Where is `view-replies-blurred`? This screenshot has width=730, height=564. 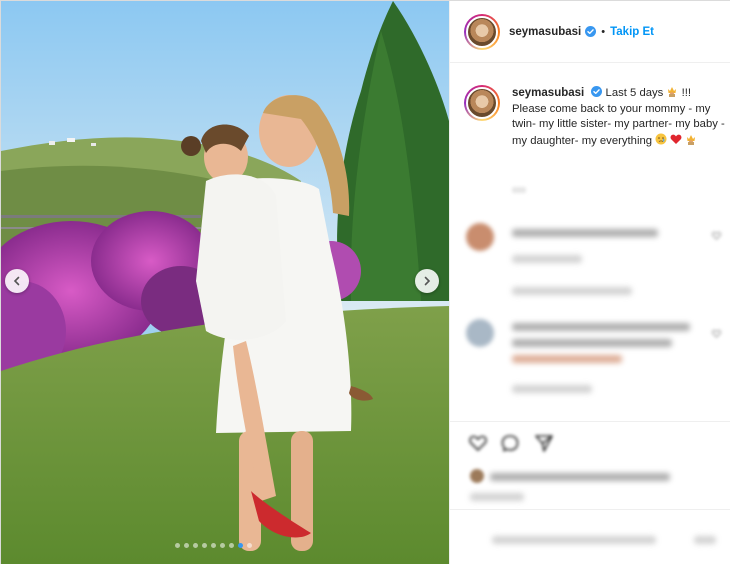
view-replies-blurred is located at coordinates (572, 291).